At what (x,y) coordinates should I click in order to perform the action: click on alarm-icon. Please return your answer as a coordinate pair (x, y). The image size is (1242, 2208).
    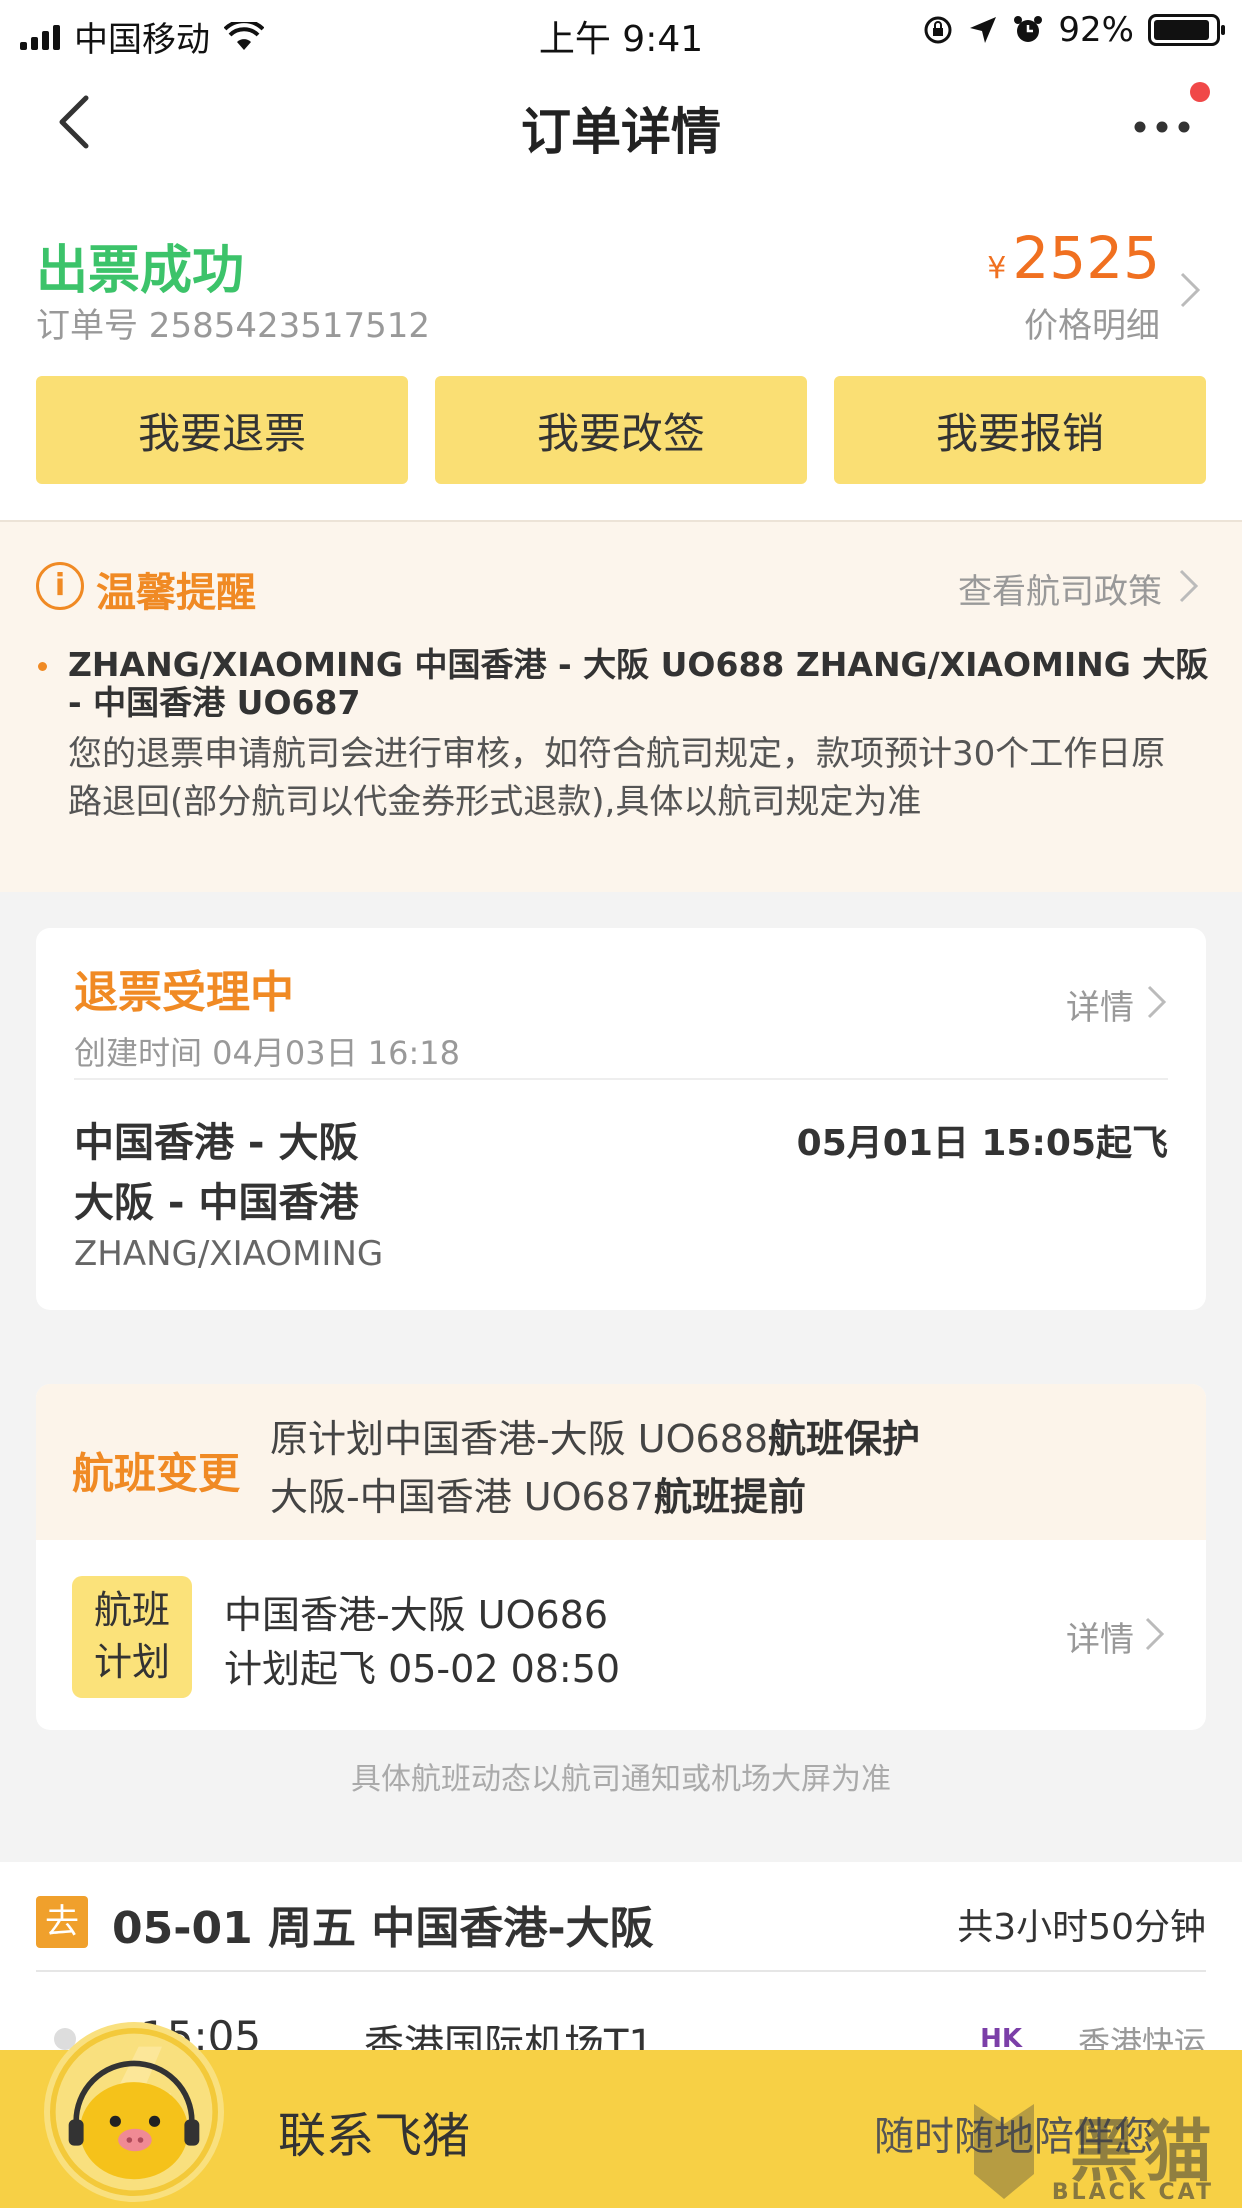
    Looking at the image, I should click on (1028, 29).